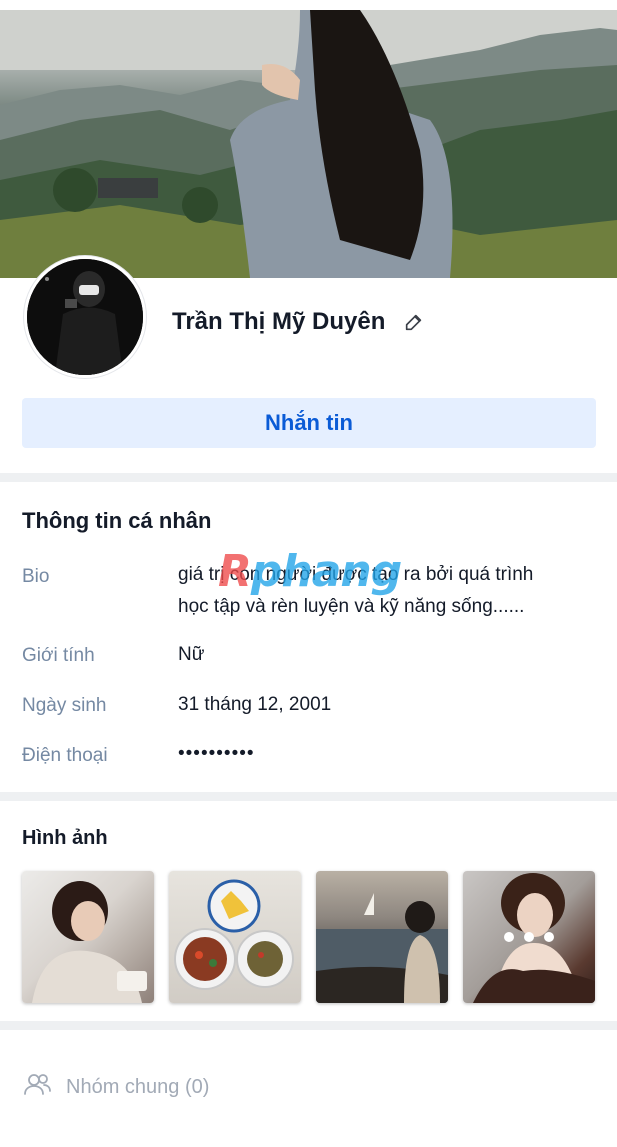 This screenshot has width=617, height=1147. What do you see at coordinates (65, 838) in the screenshot?
I see `photos-title: Hình ảnh` at bounding box center [65, 838].